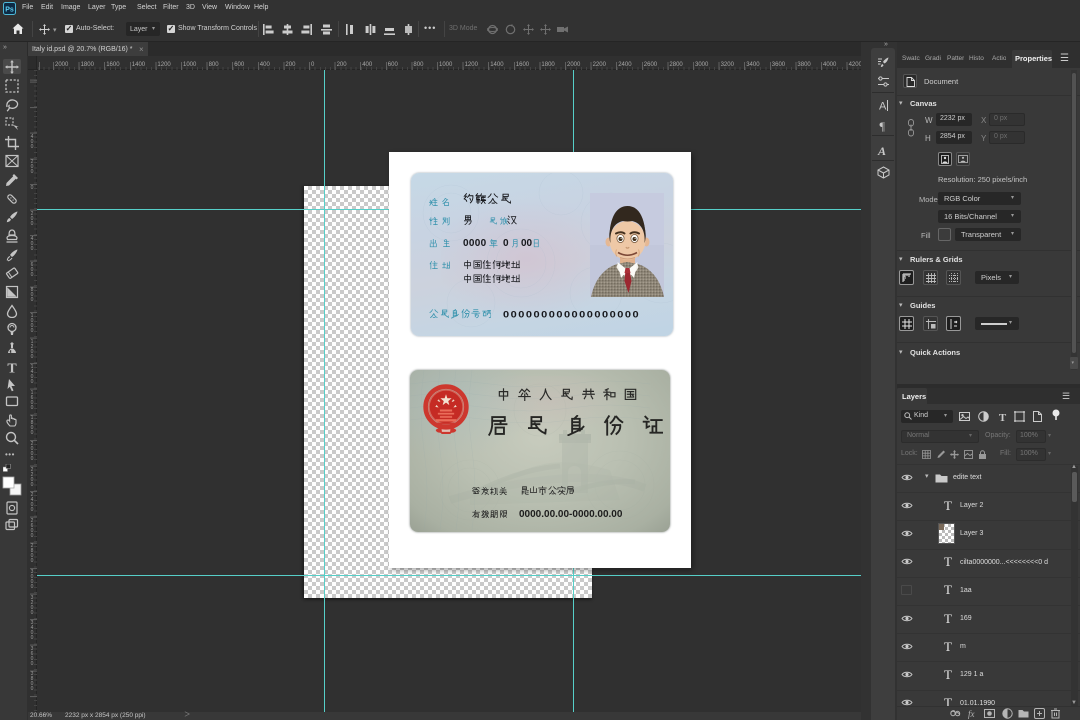  I want to click on svg-text: fx, so click(971, 714).